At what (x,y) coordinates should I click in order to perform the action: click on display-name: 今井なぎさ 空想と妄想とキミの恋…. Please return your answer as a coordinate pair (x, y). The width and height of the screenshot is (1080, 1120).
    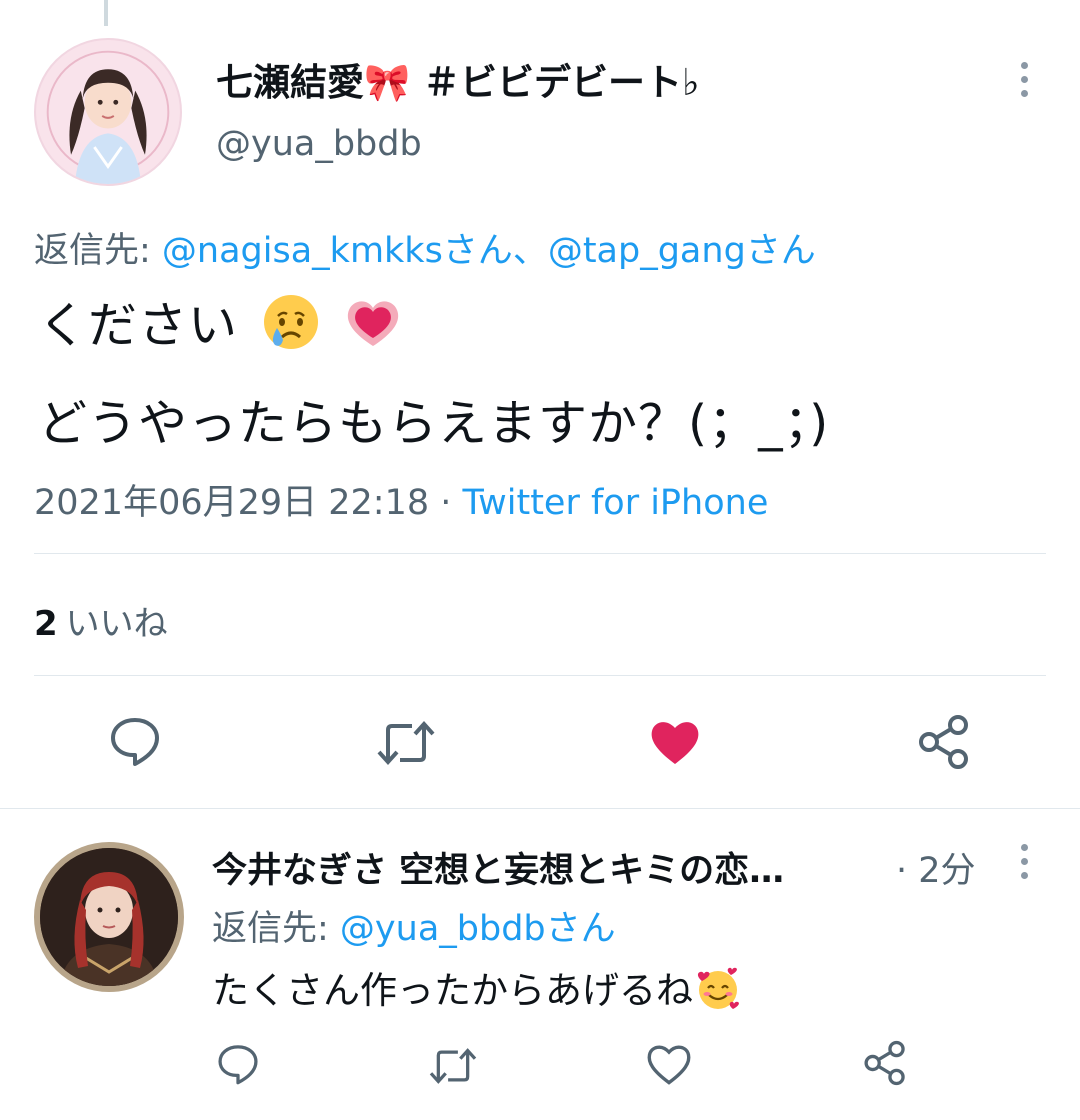
    Looking at the image, I should click on (552, 867).